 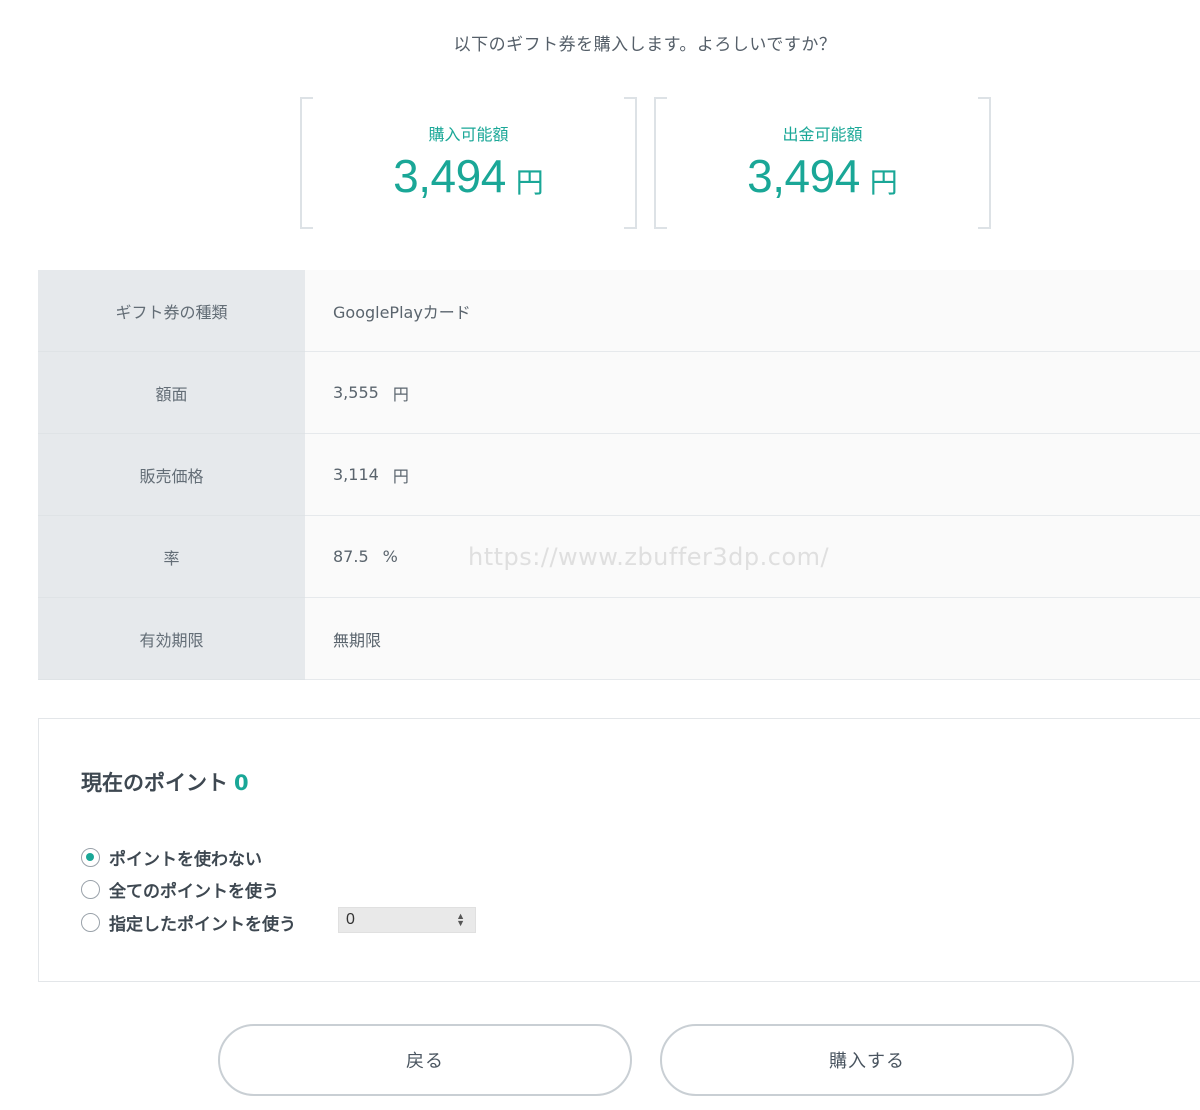 I want to click on detail-value-text: 87.5, so click(x=351, y=556).